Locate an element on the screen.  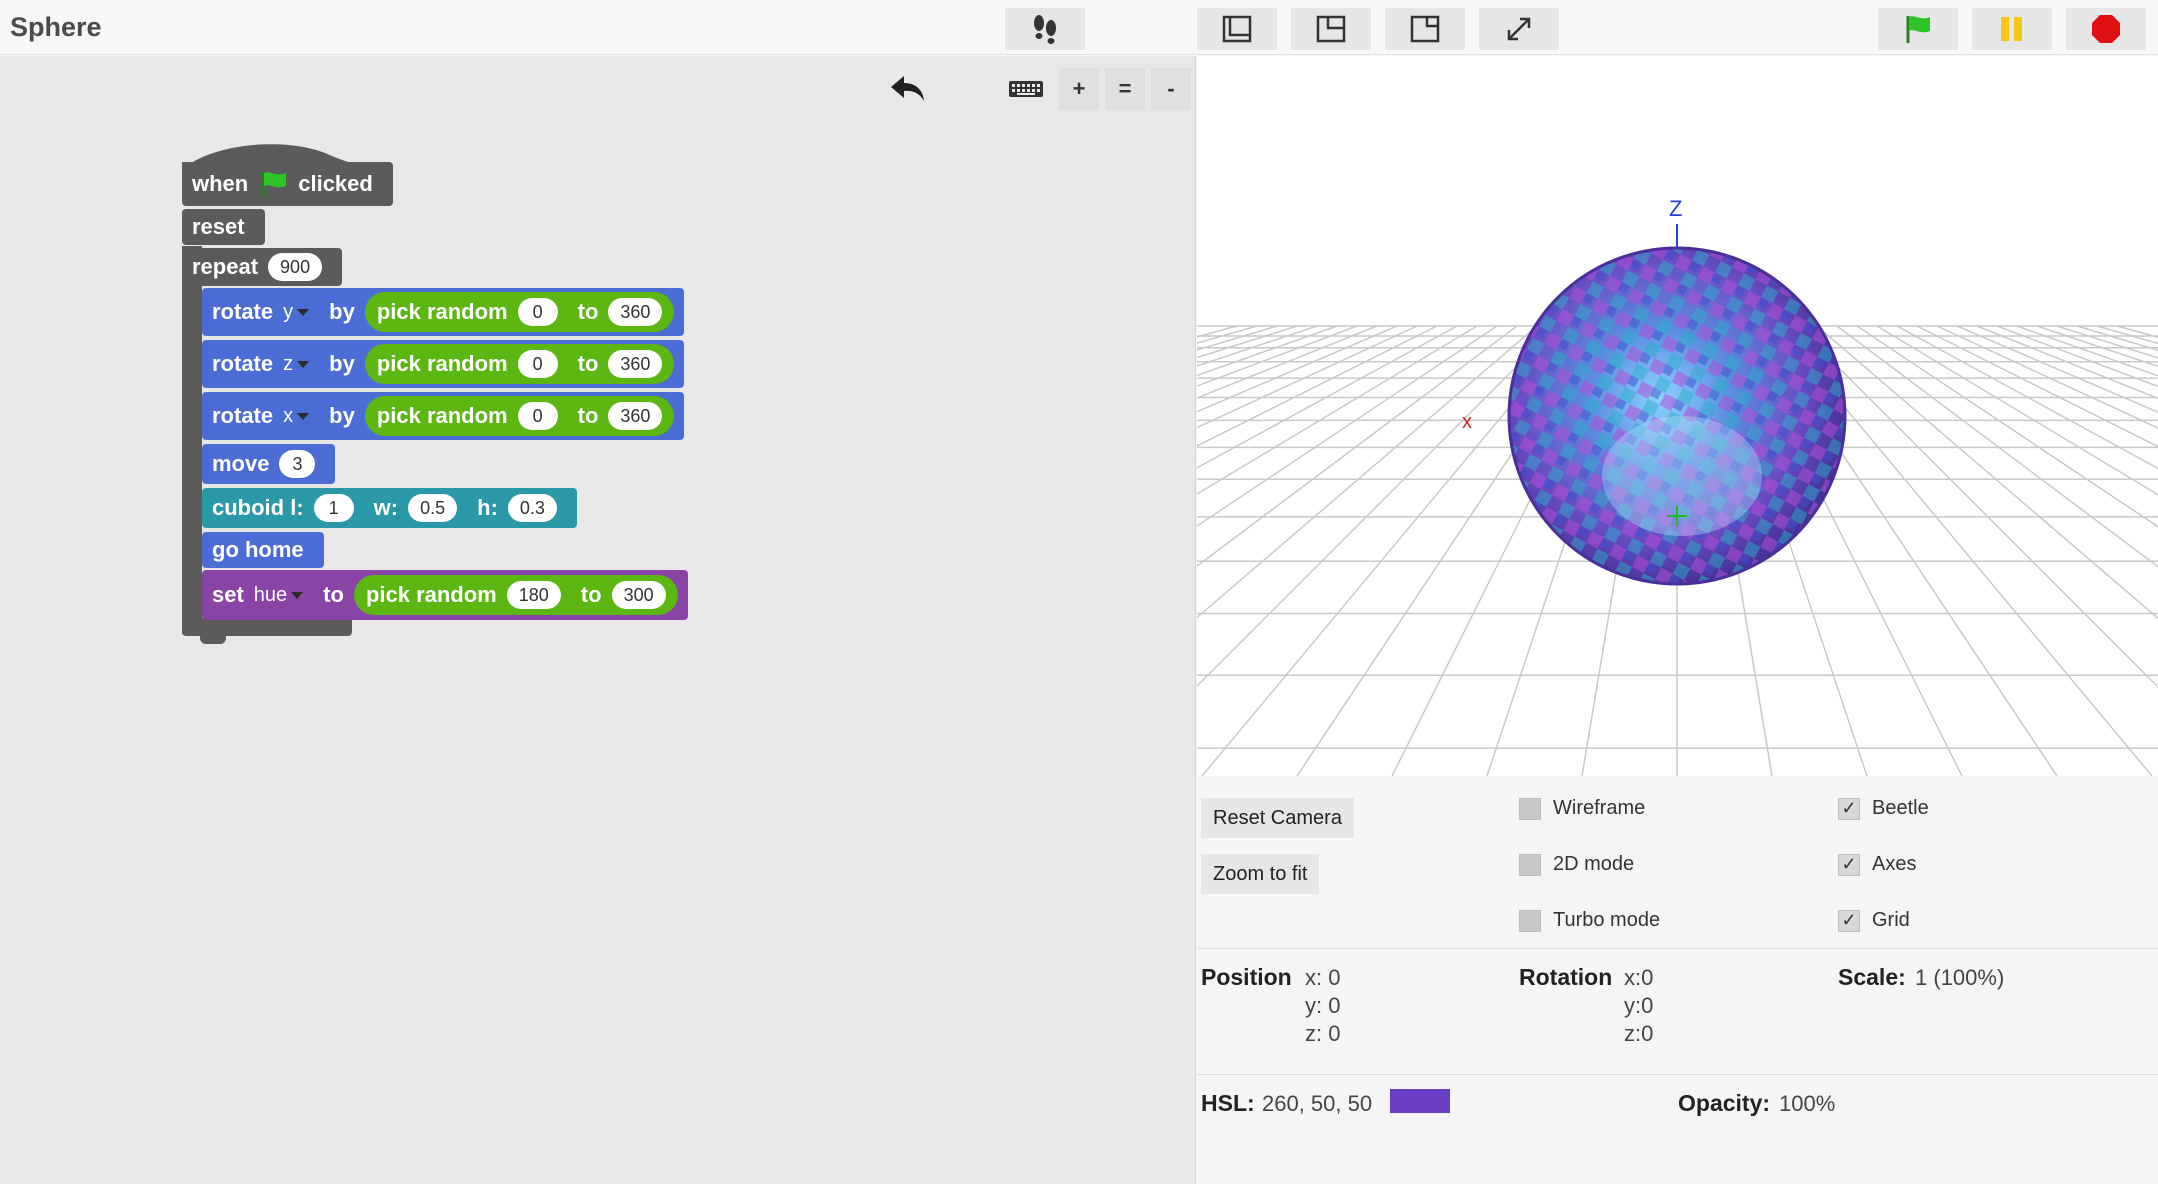
axis-dropdown-x: x is located at coordinates (296, 416).